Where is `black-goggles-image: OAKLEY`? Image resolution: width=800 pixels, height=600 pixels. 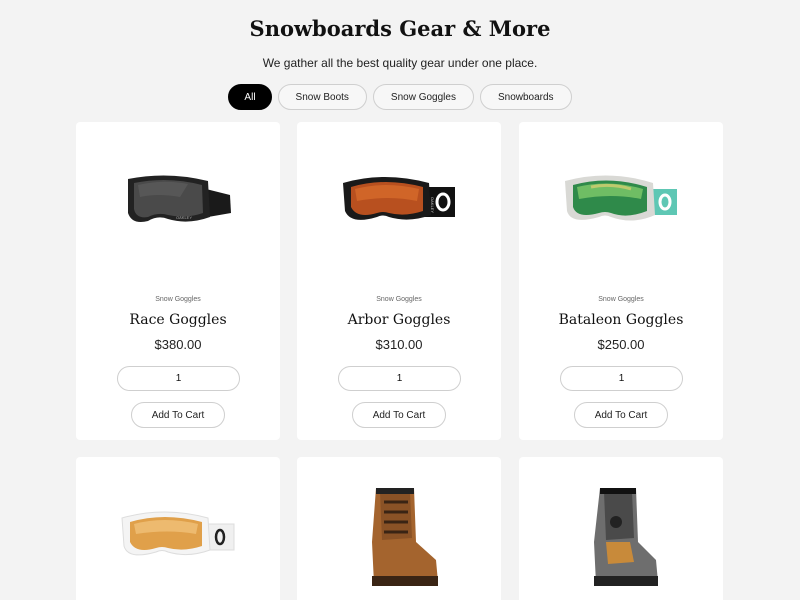 black-goggles-image: OAKLEY is located at coordinates (178, 202).